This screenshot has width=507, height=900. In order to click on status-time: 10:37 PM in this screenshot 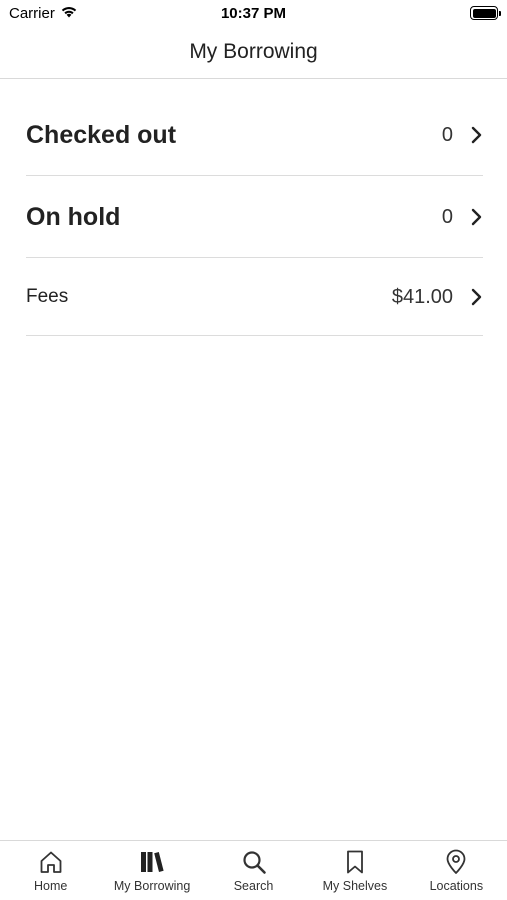, I will do `click(253, 13)`.